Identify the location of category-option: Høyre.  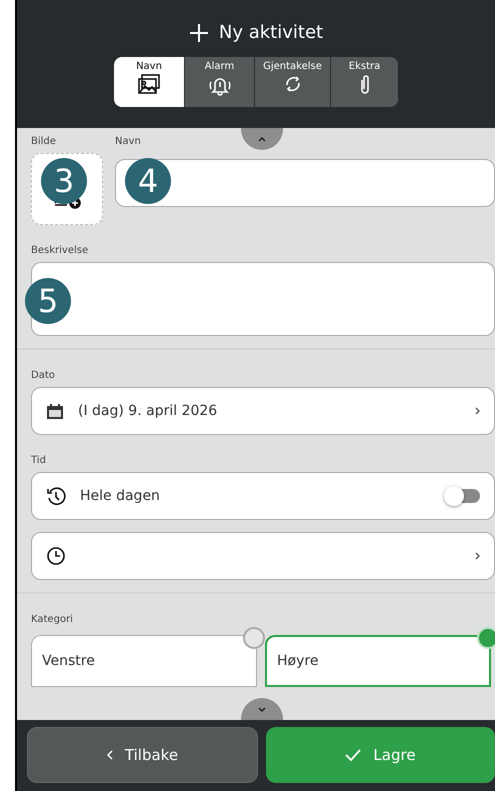
(378, 661).